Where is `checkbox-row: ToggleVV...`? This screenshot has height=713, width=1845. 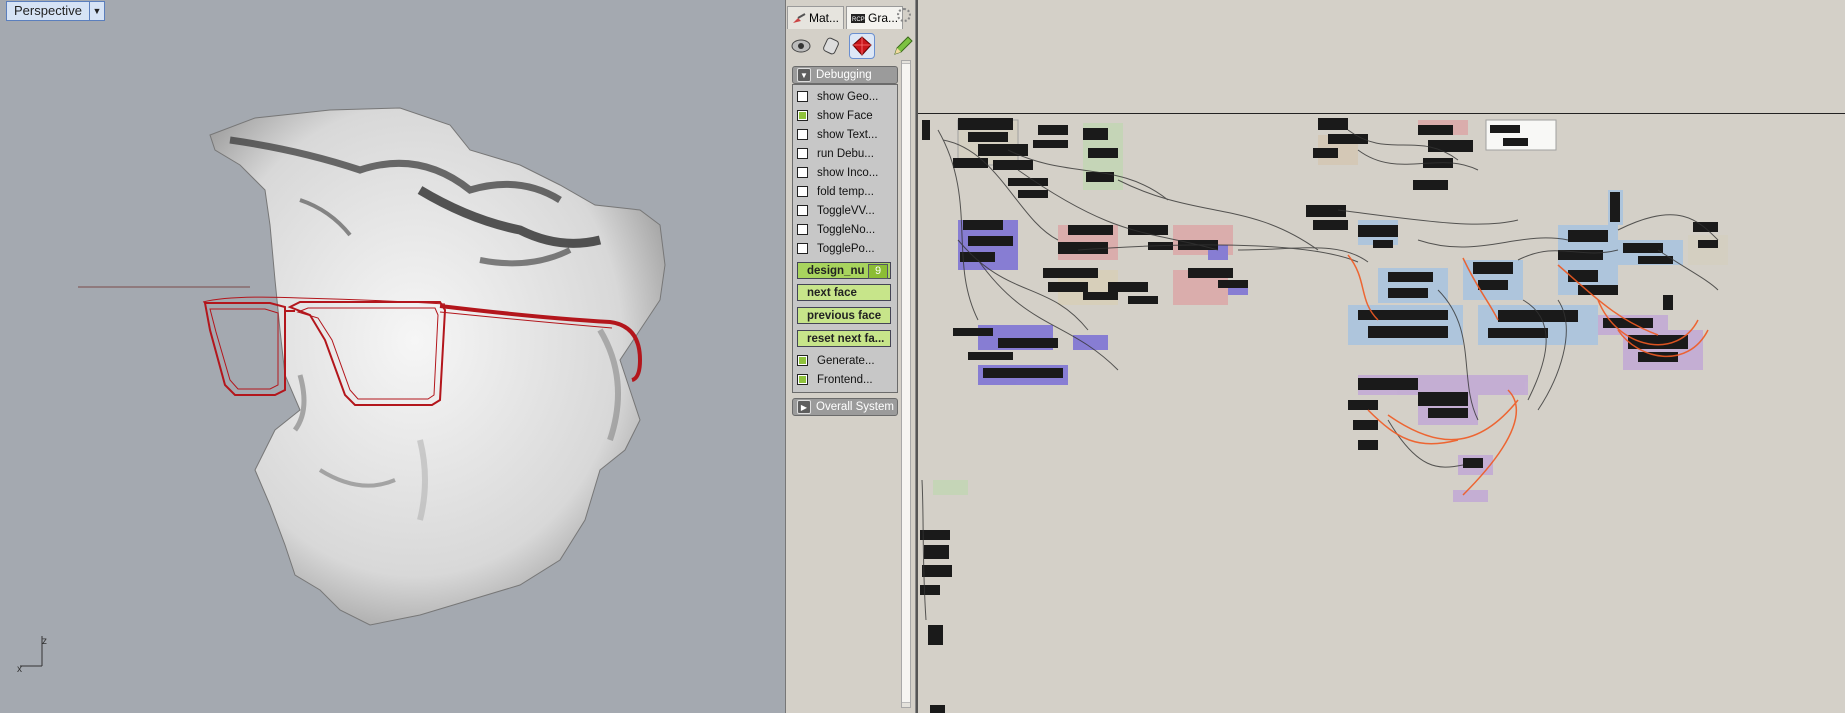
checkbox-row: ToggleVV... is located at coordinates (845, 210).